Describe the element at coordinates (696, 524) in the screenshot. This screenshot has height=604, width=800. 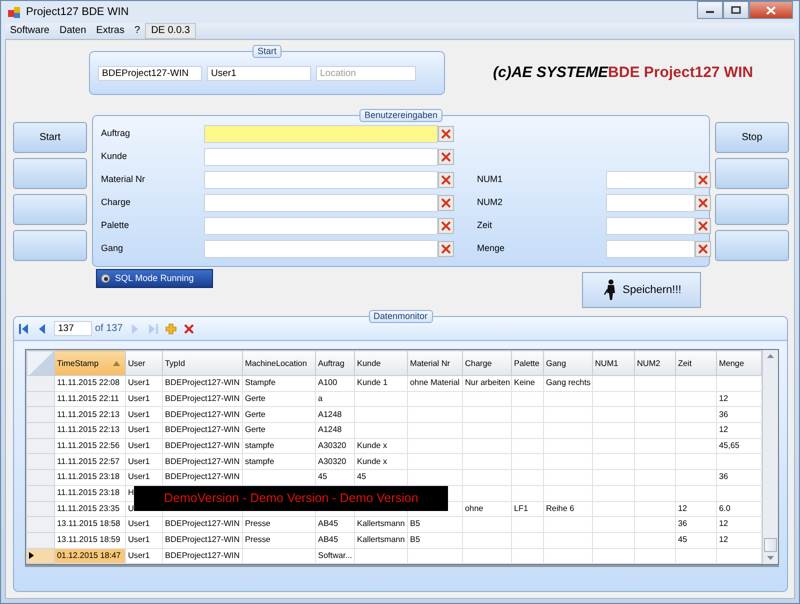
I see `table-cell: 36` at that location.